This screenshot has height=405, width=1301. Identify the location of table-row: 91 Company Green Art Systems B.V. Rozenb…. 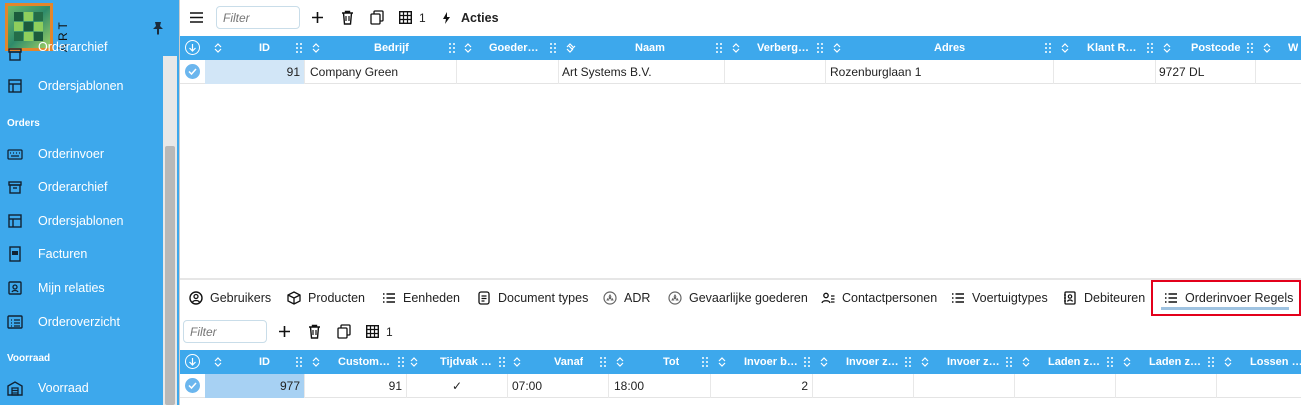
(740, 72).